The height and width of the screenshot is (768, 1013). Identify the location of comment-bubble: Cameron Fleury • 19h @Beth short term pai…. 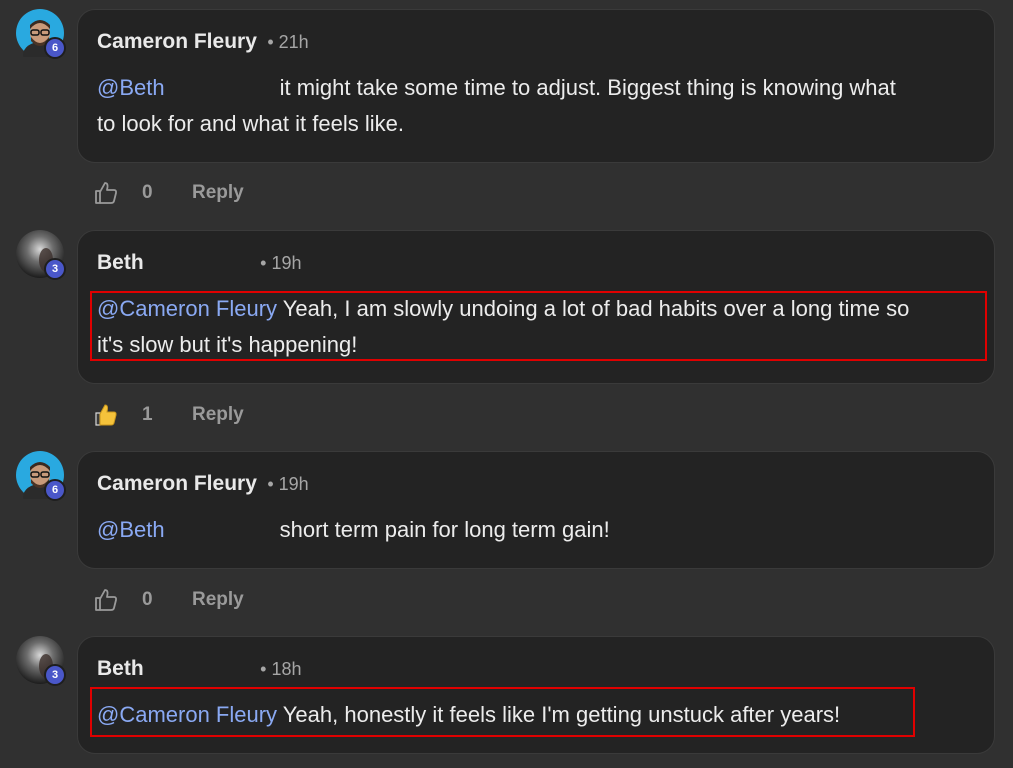
(536, 510).